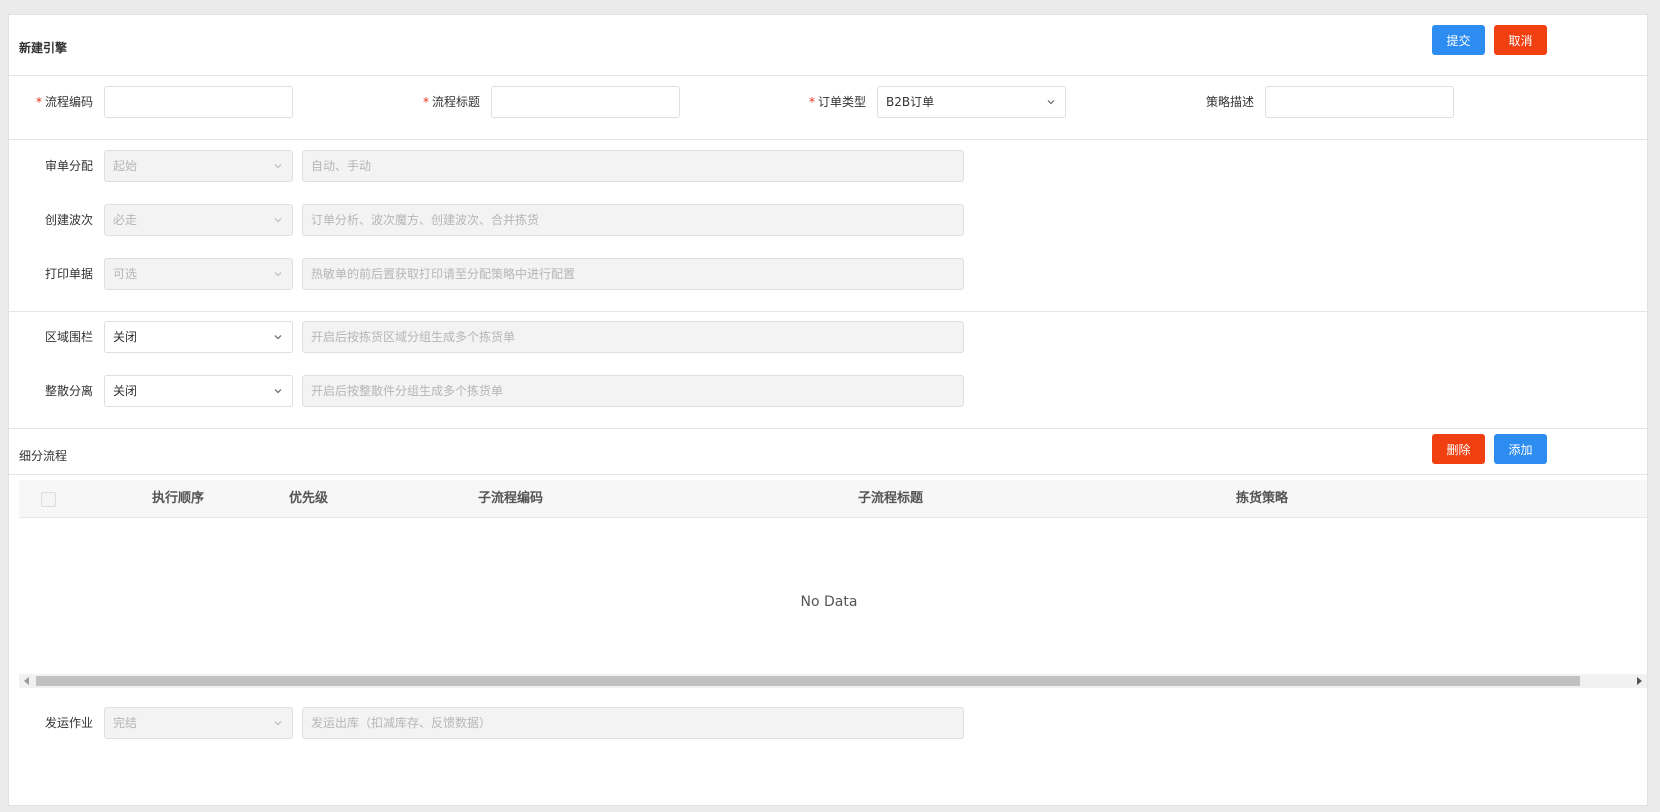  What do you see at coordinates (68, 166) in the screenshot?
I see `step-label: 审单分配` at bounding box center [68, 166].